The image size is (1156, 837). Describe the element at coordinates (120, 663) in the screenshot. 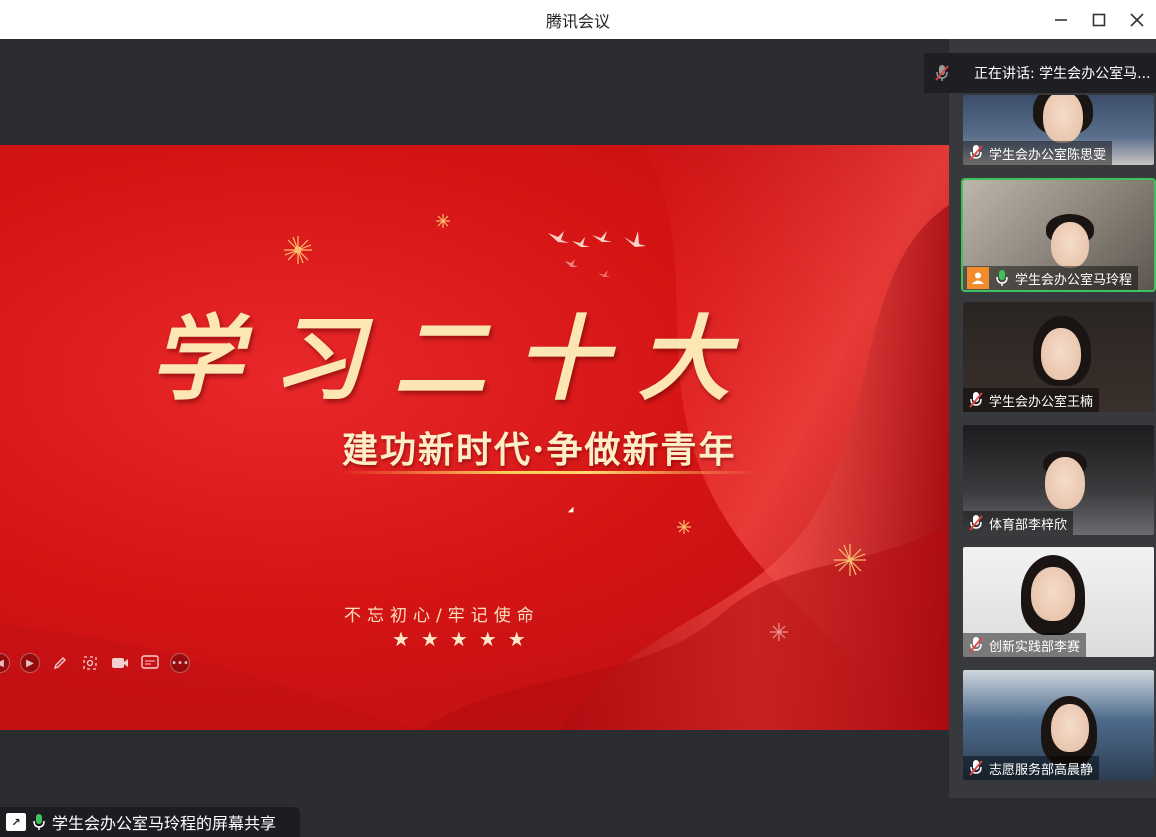

I see `video-icon` at that location.